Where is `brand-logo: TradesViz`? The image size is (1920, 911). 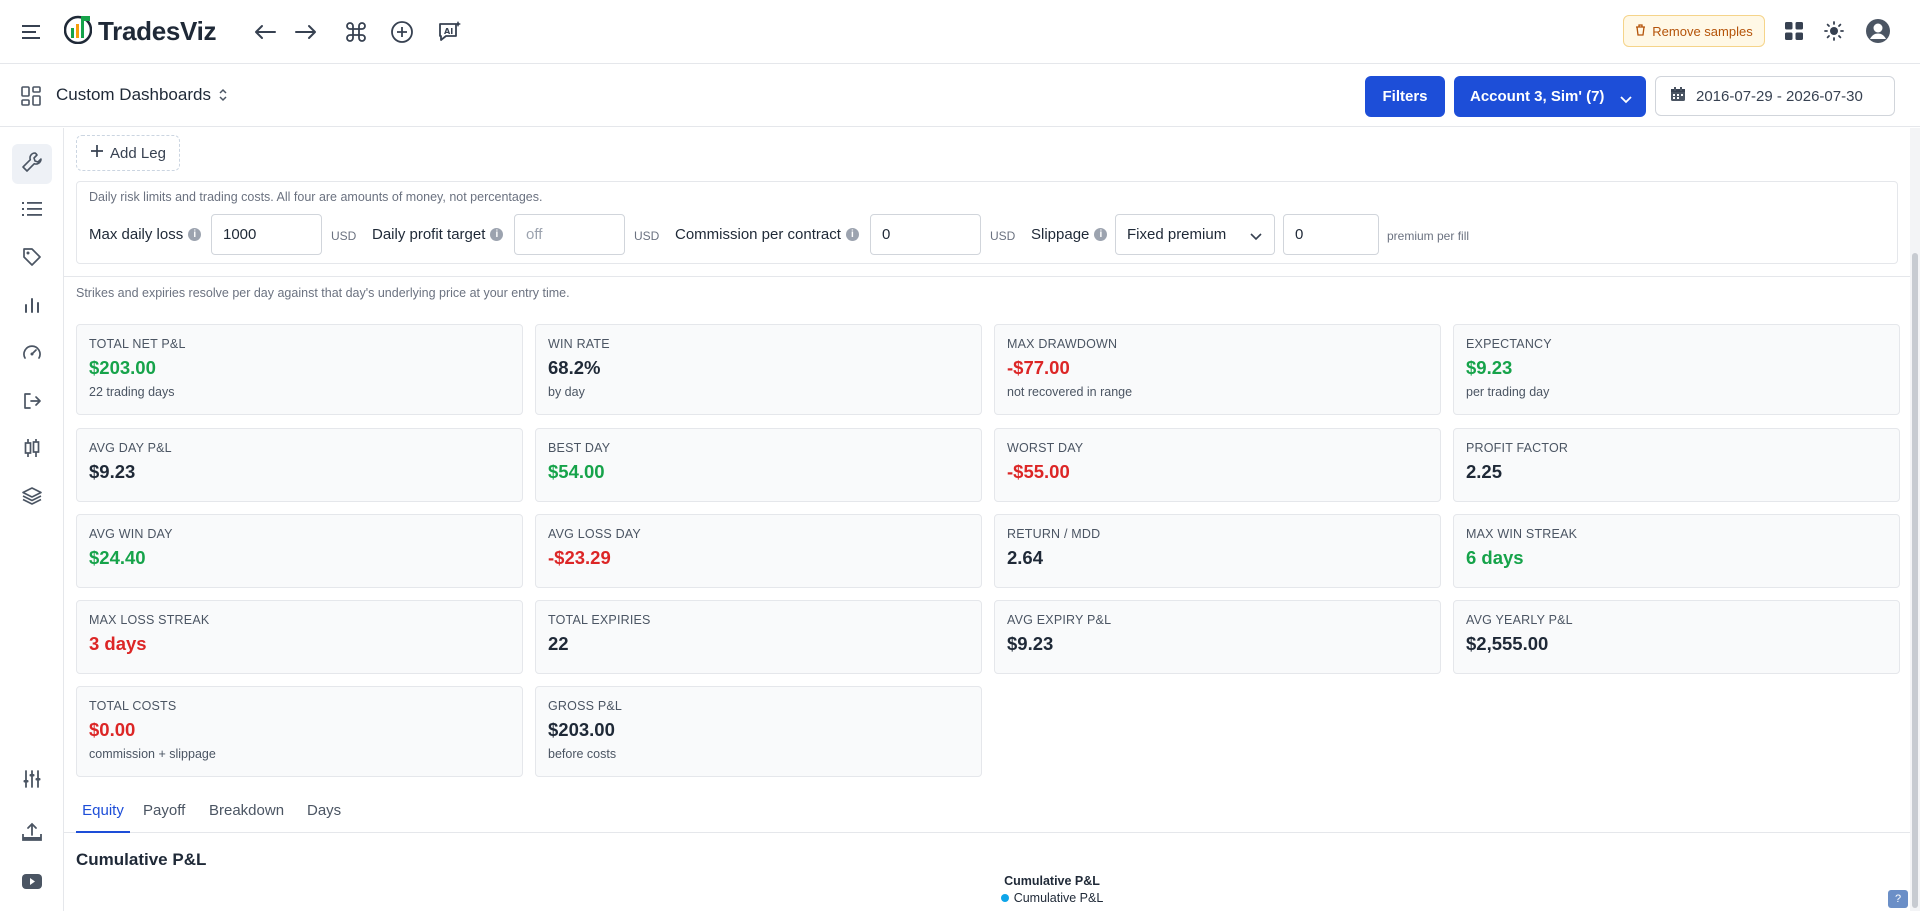 brand-logo: TradesViz is located at coordinates (140, 31).